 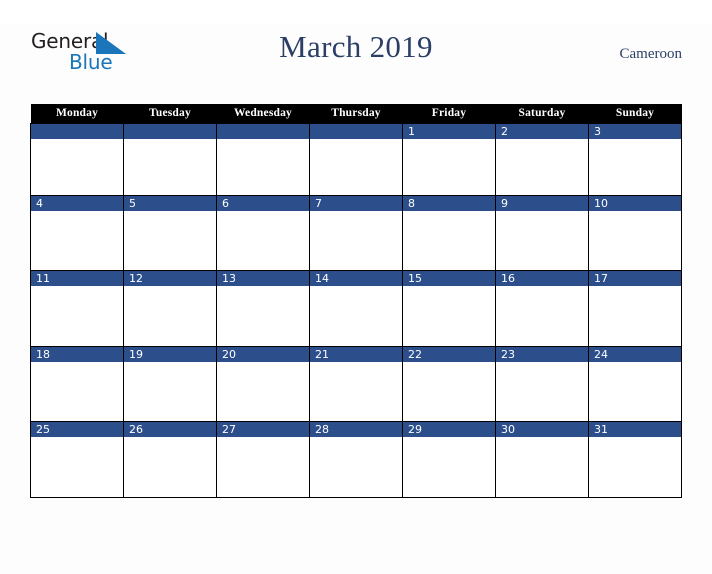 I want to click on week-1-note-row, so click(x=356, y=167).